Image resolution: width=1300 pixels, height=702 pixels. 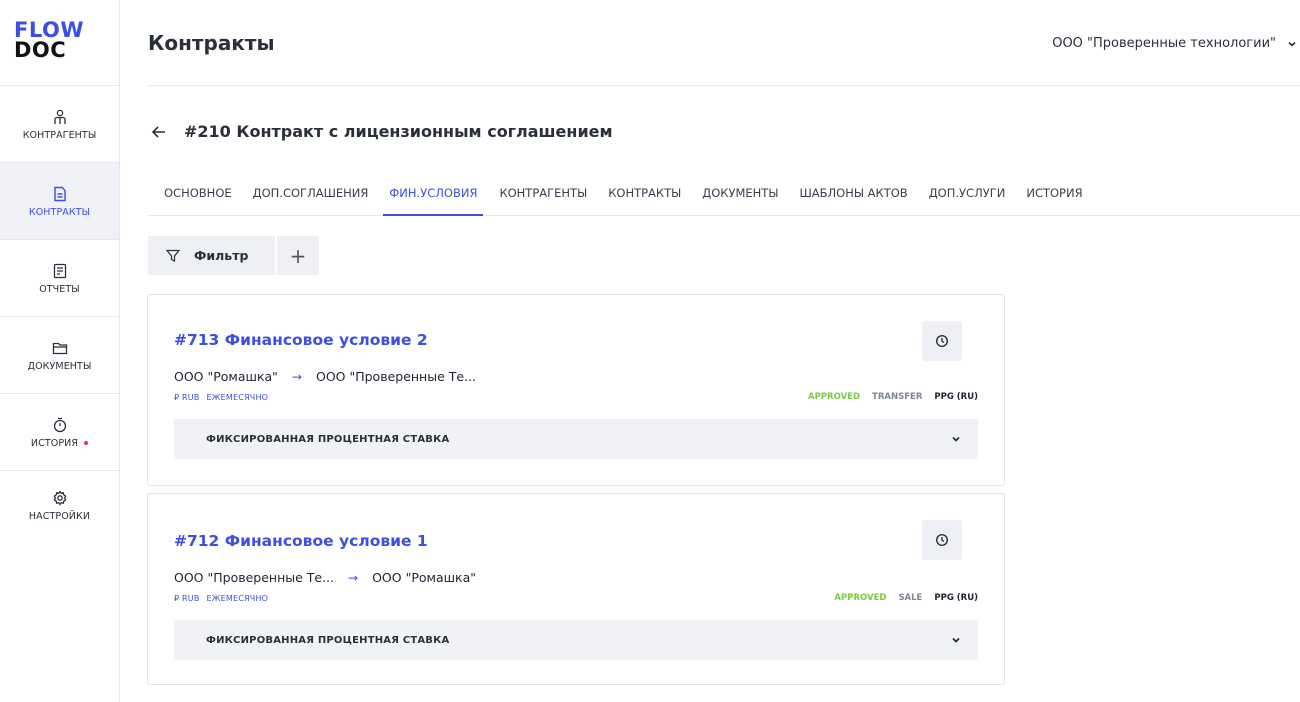 What do you see at coordinates (60, 348) in the screenshot?
I see `folder-icon` at bounding box center [60, 348].